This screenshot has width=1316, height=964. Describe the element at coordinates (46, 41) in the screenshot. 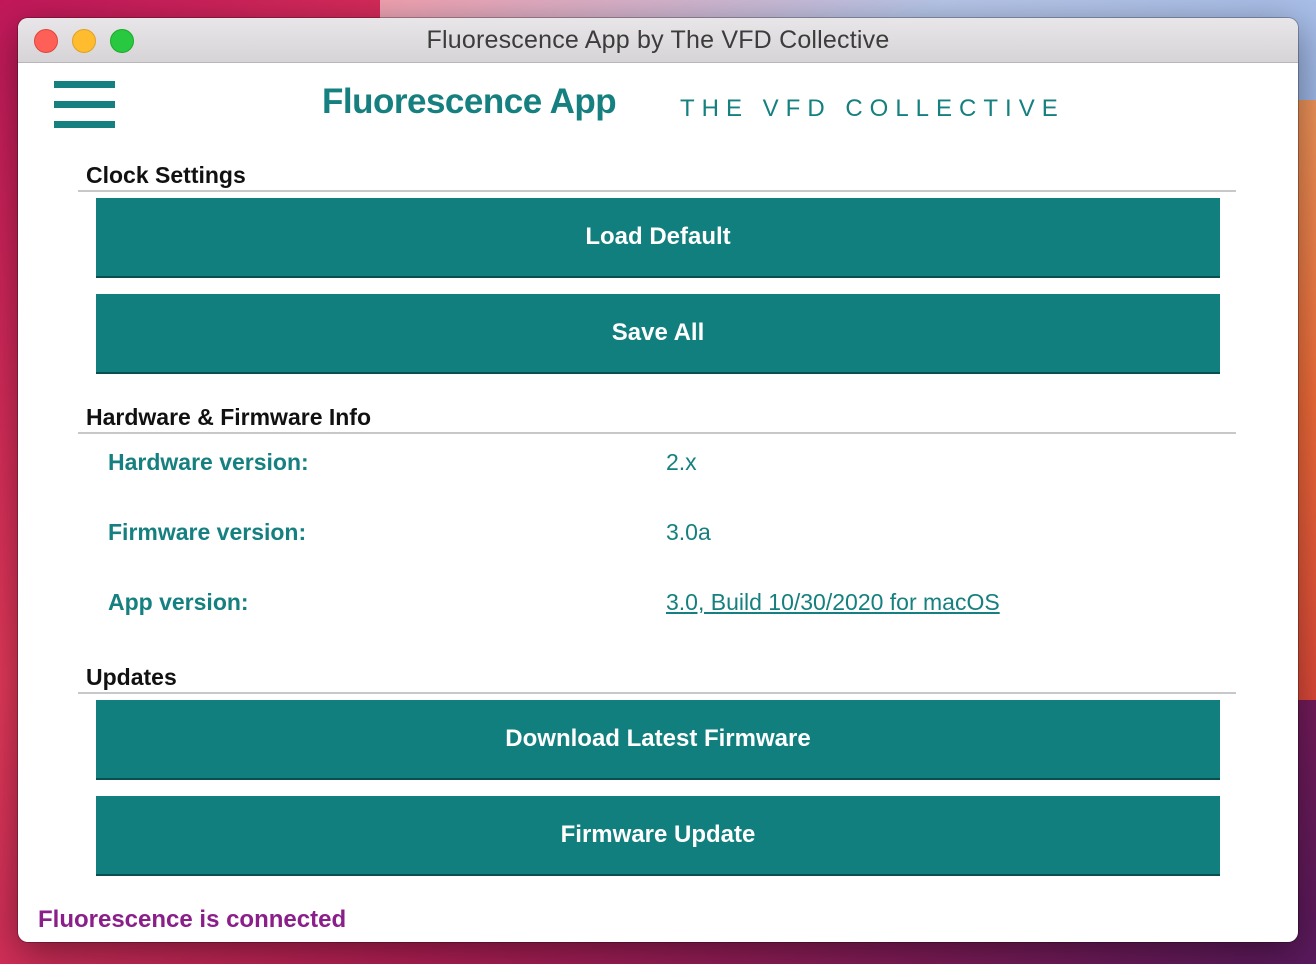

I see `close-window-button` at that location.